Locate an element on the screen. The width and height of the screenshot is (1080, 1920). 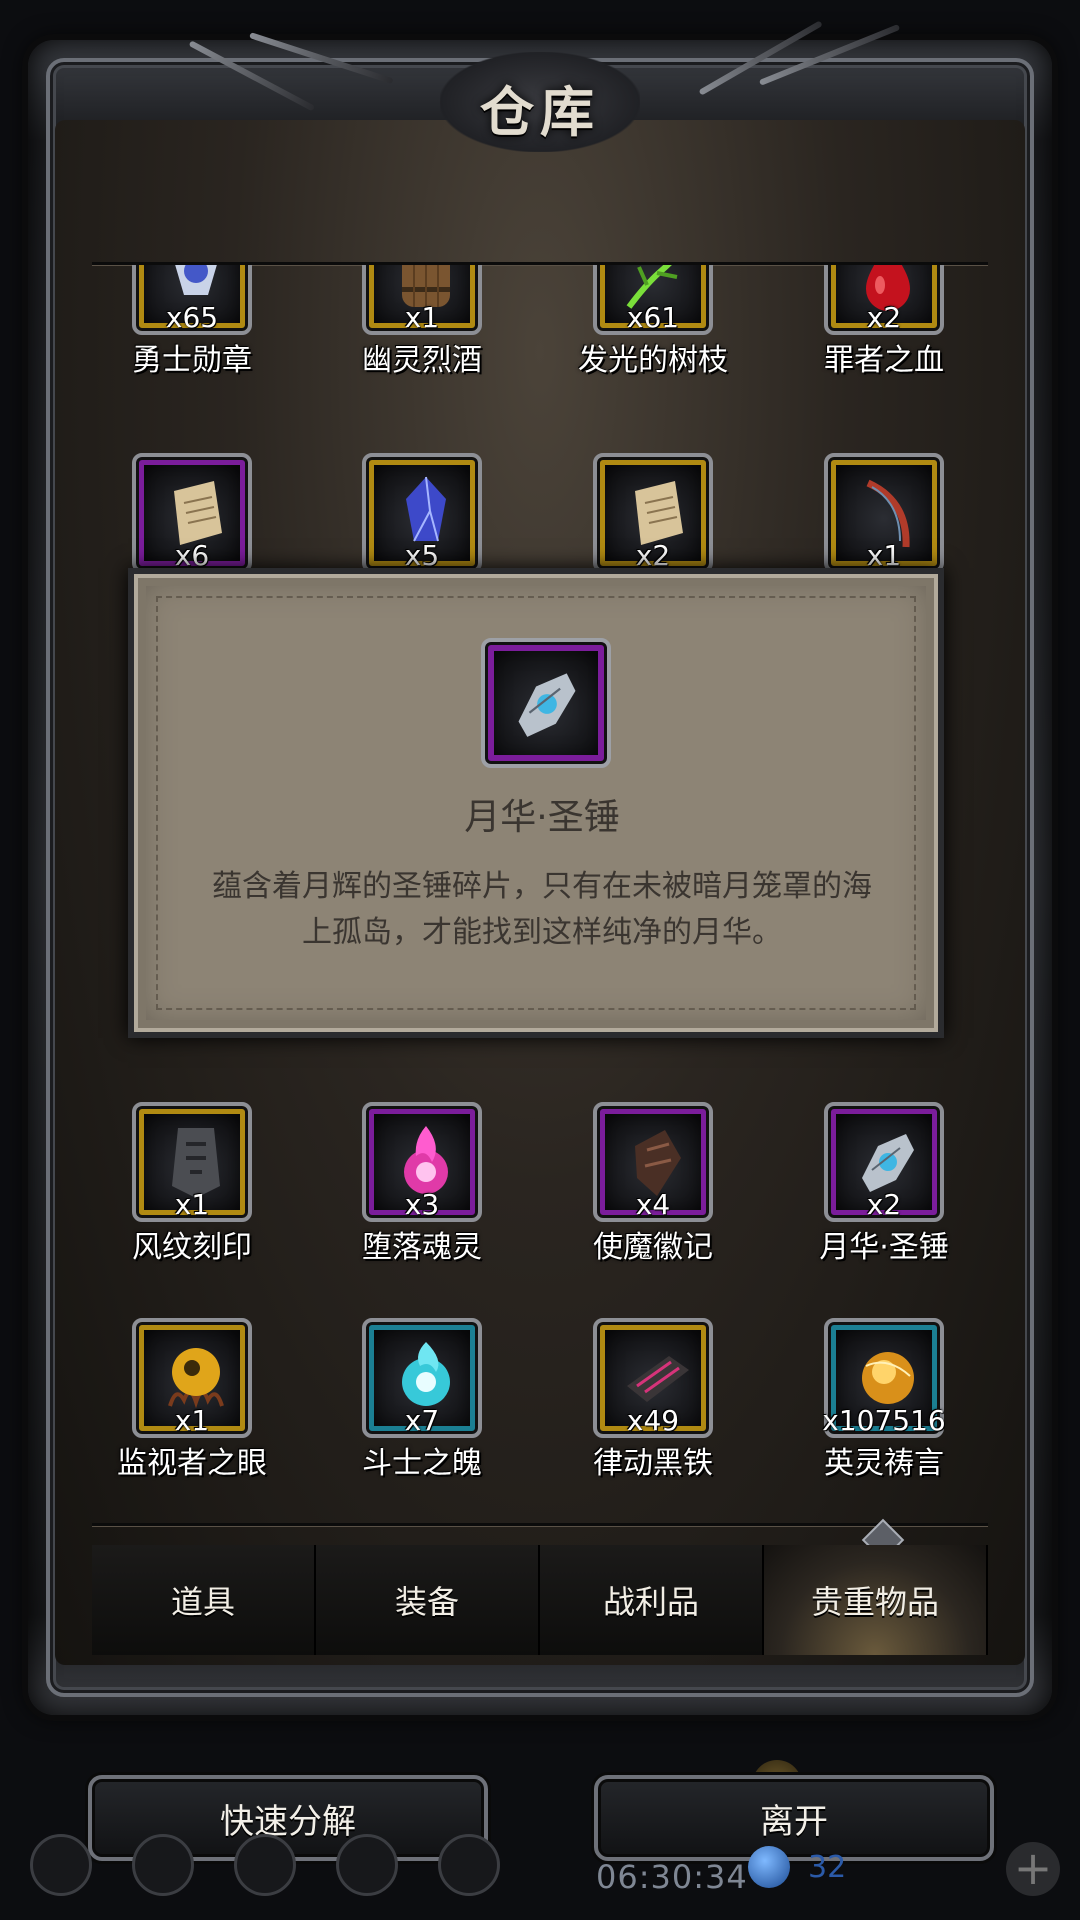
gem-icon is located at coordinates (769, 1867).